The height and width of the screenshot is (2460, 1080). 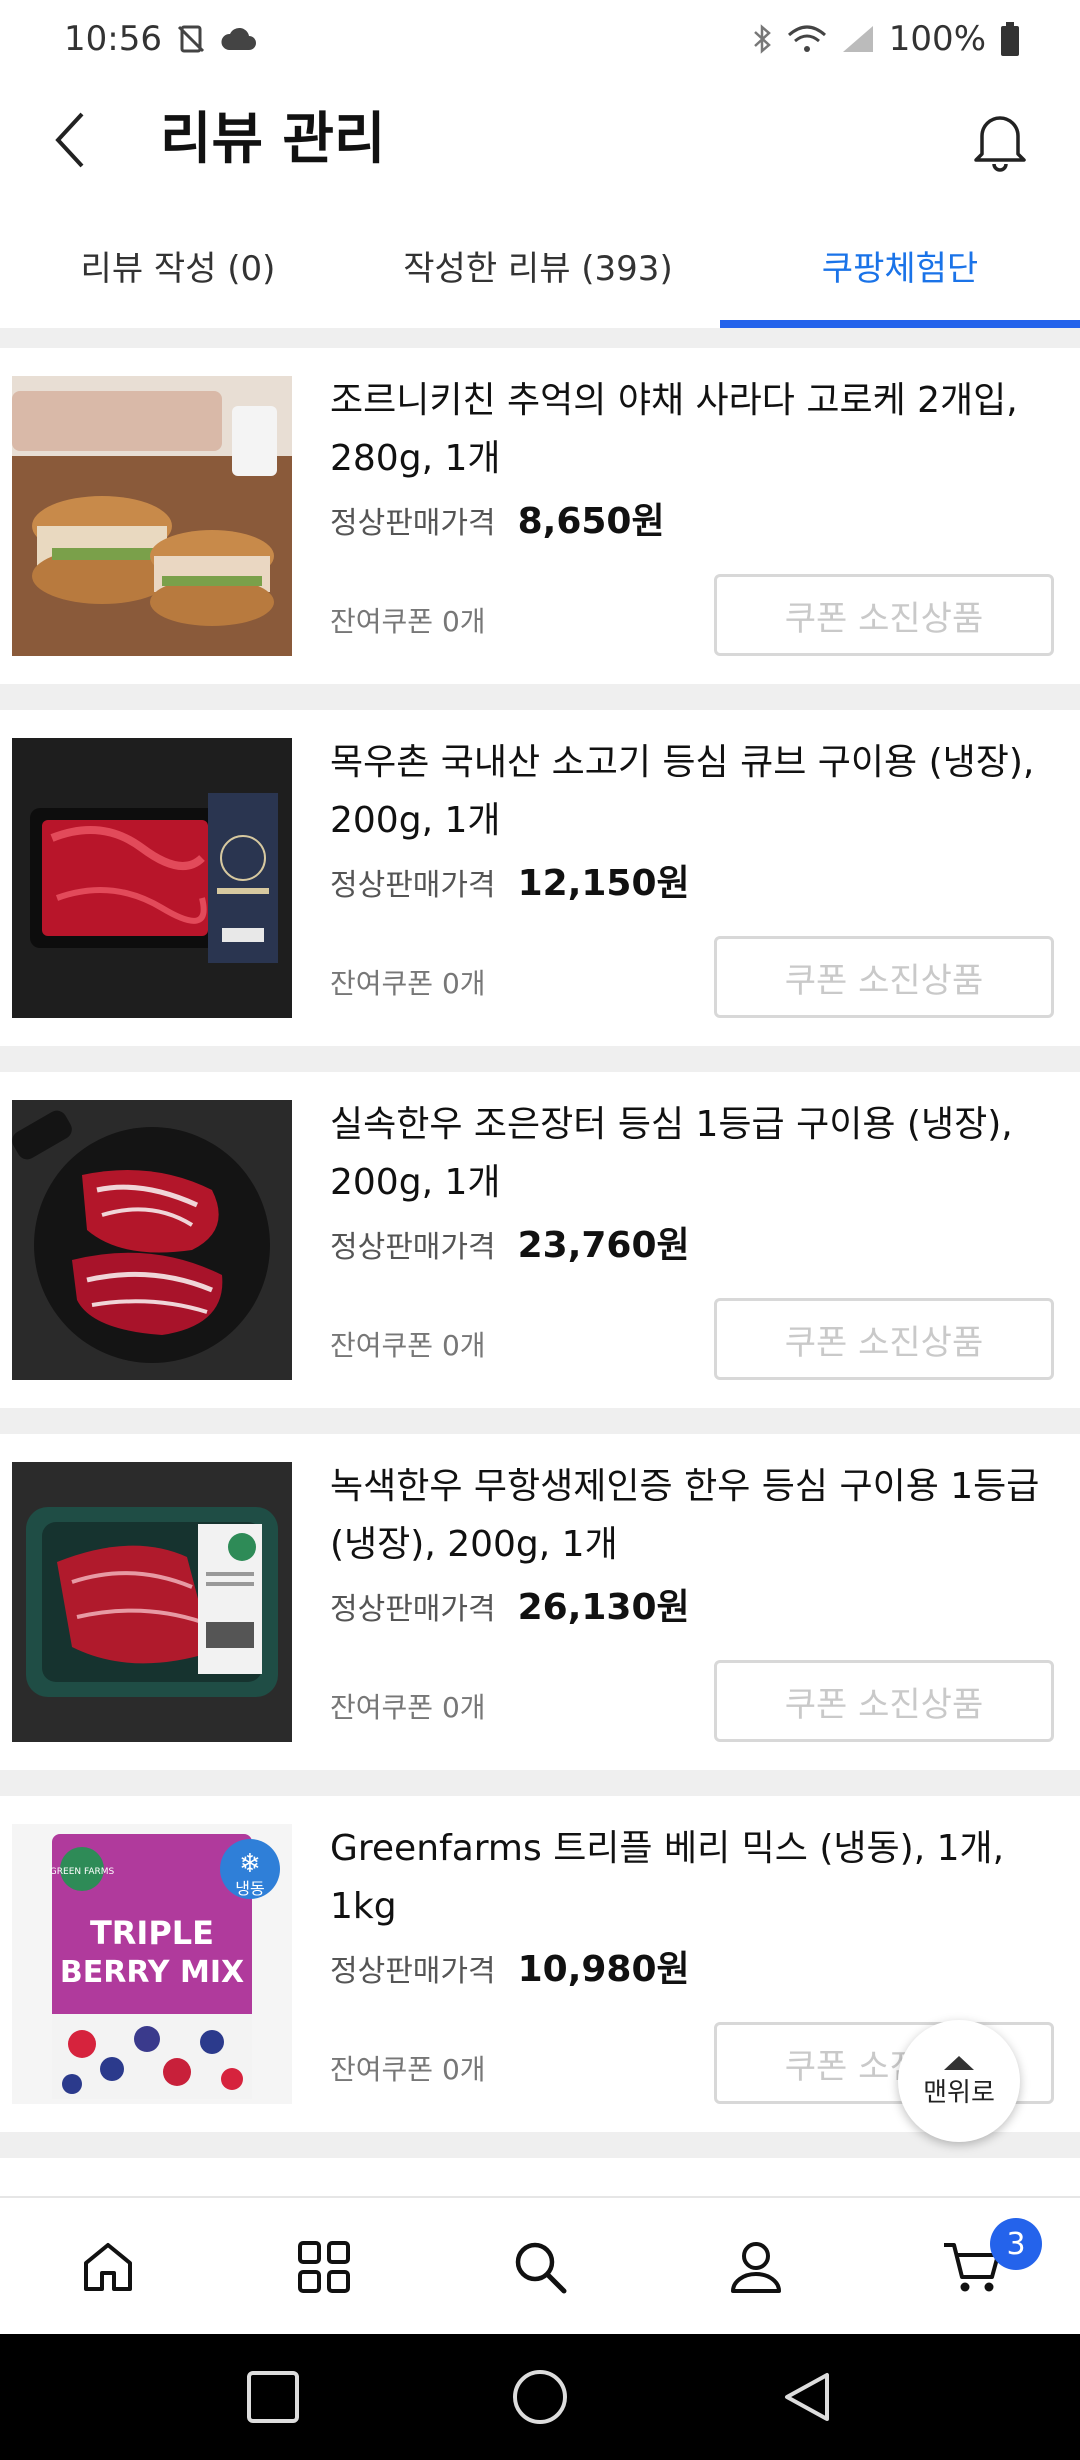 I want to click on back-button, so click(x=70, y=140).